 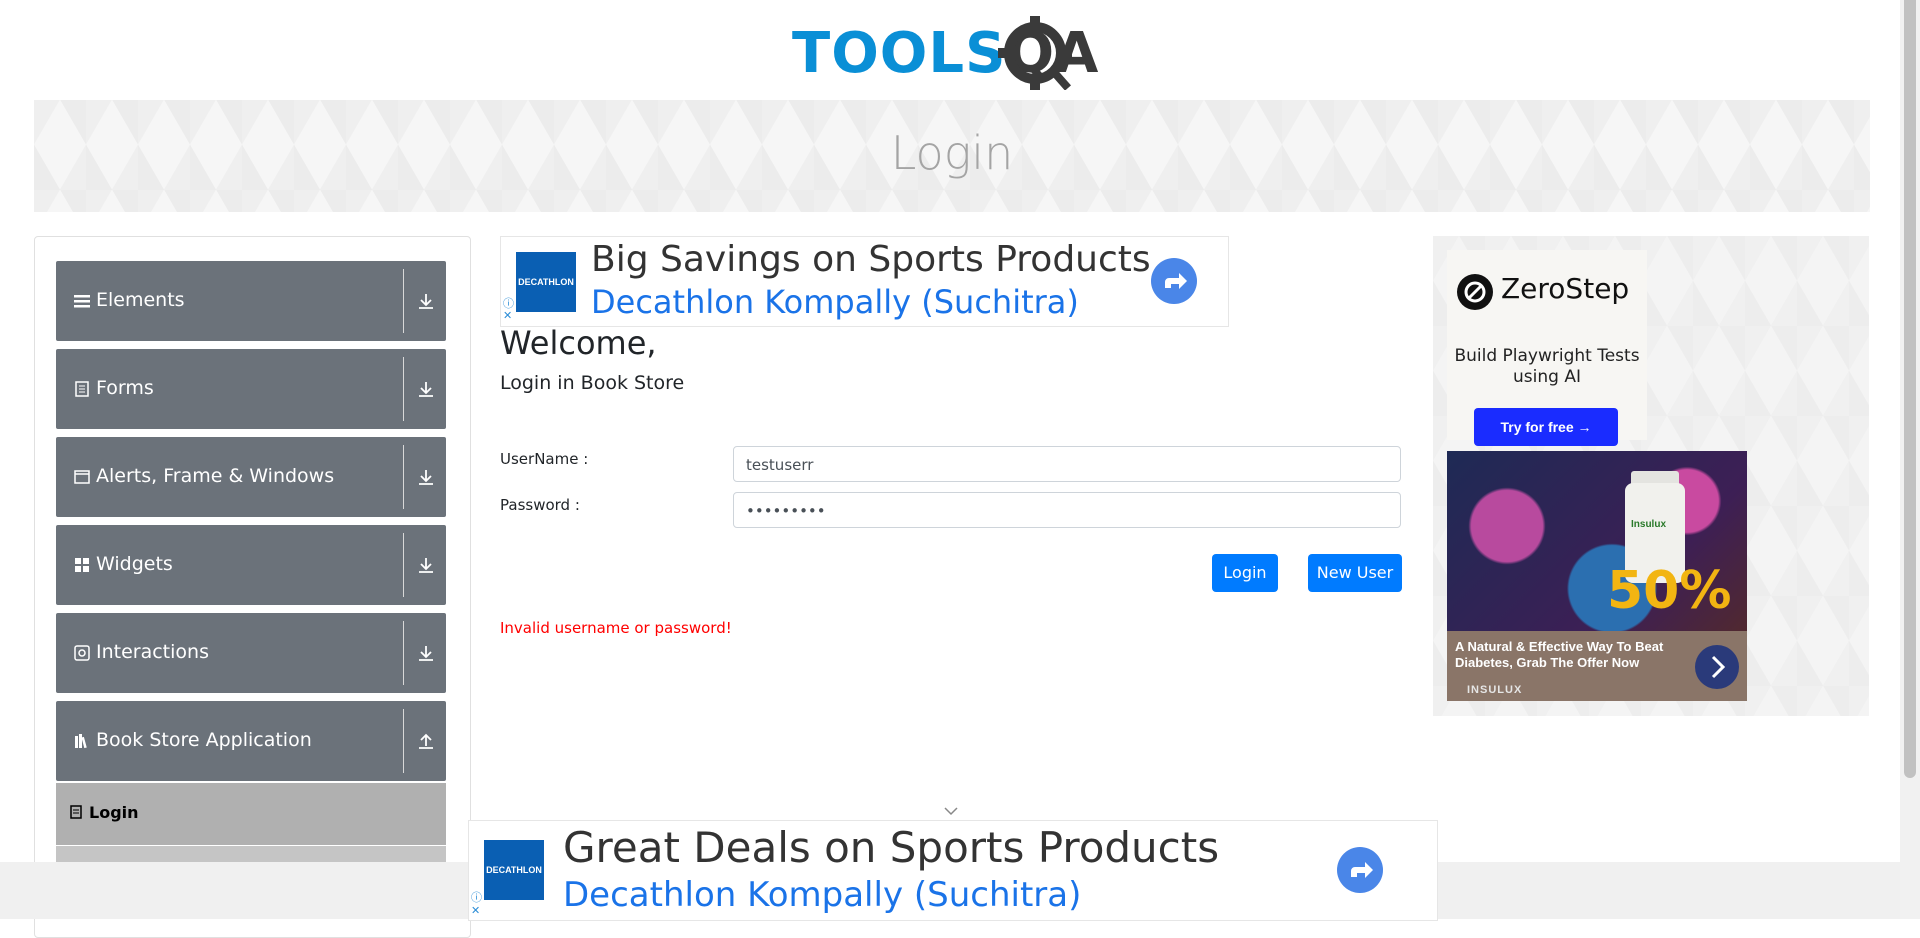 I want to click on chevron-right-icon, so click(x=1717, y=667).